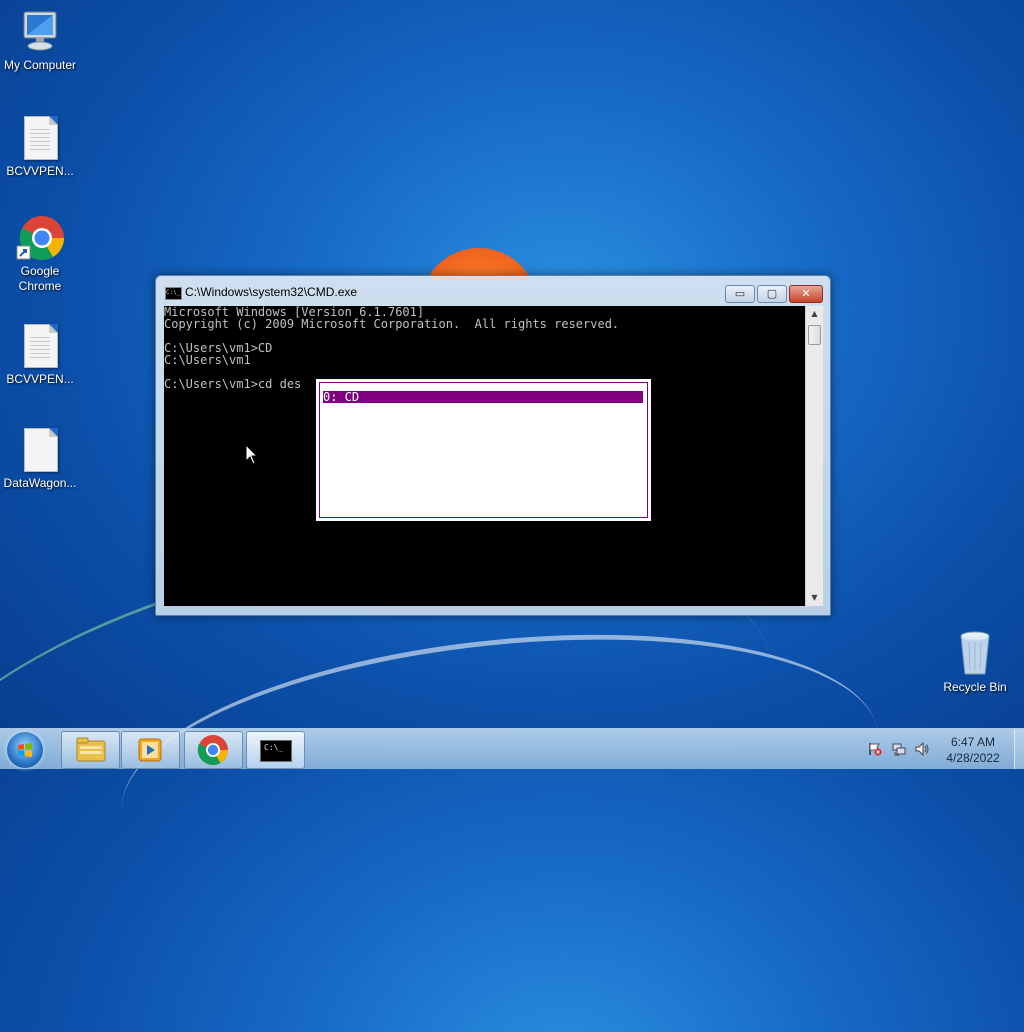 This screenshot has height=1032, width=1024. What do you see at coordinates (40, 278) in the screenshot?
I see `desktop-icon-label: Google Chrome` at bounding box center [40, 278].